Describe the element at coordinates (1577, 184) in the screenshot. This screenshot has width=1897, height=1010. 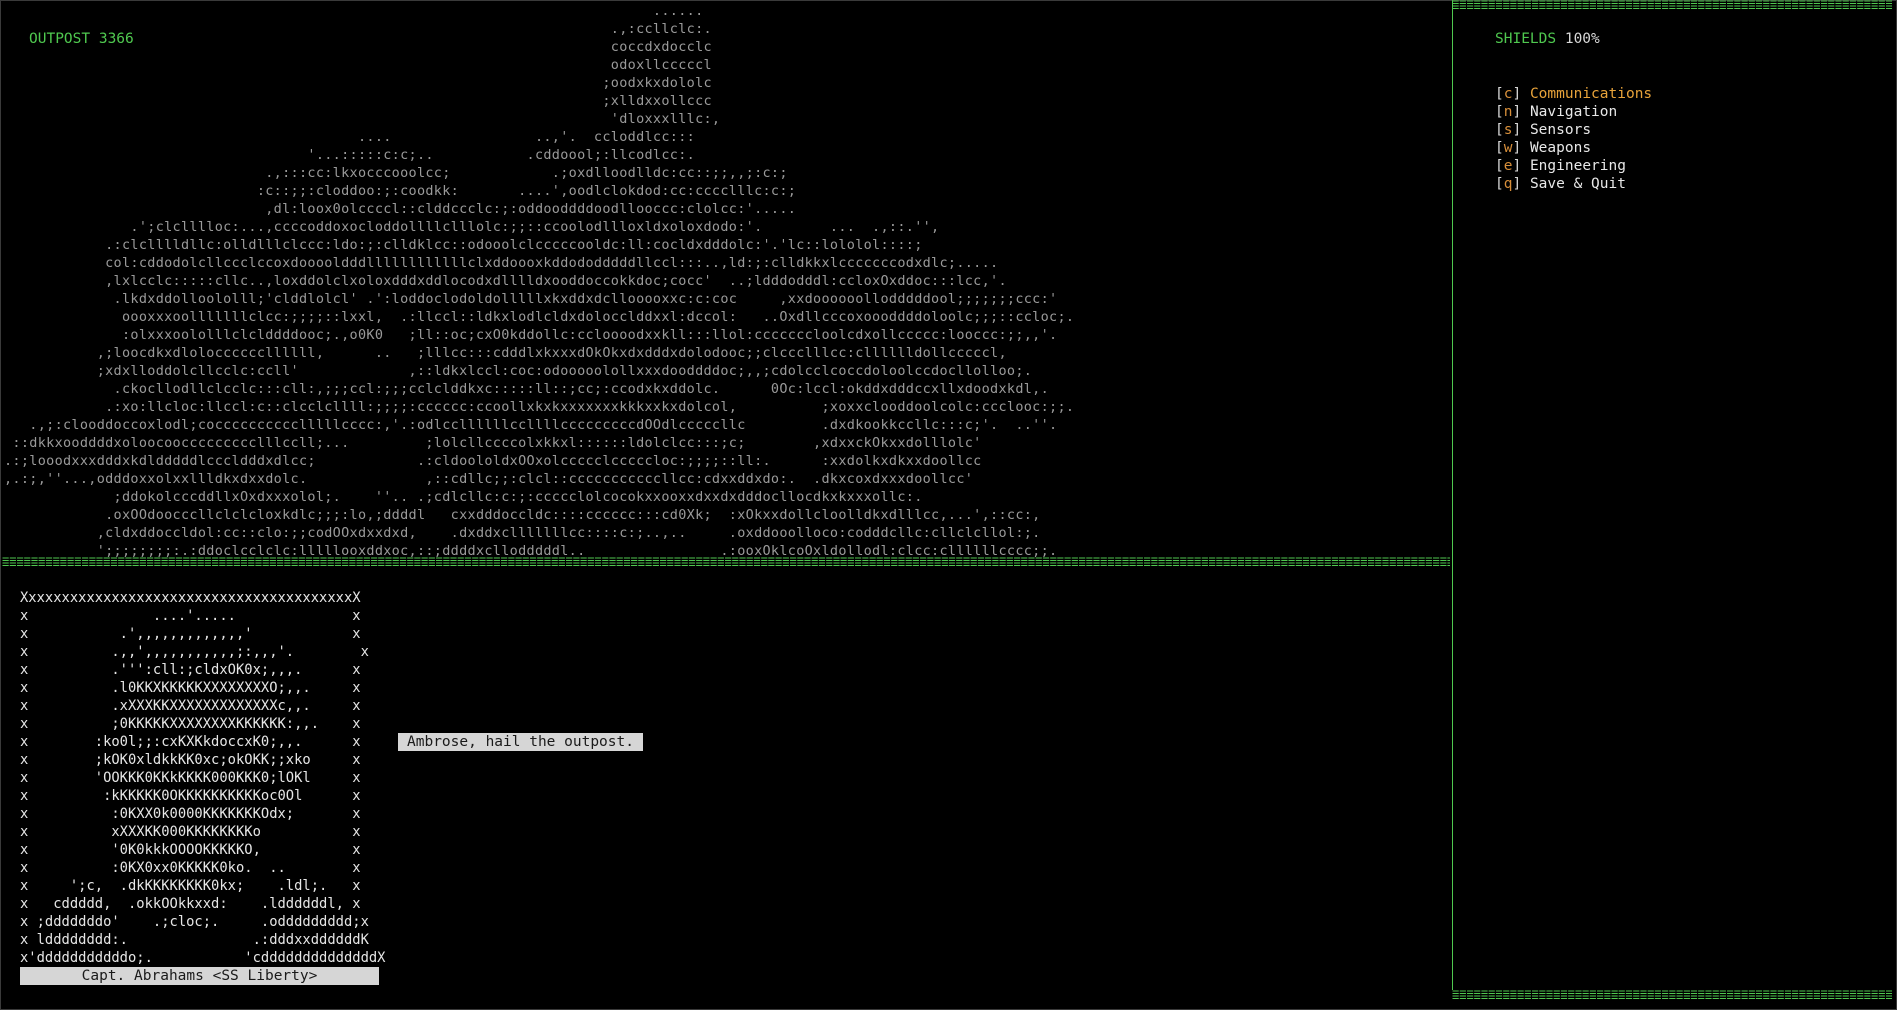
I see `menu-label: Save & Quit` at that location.